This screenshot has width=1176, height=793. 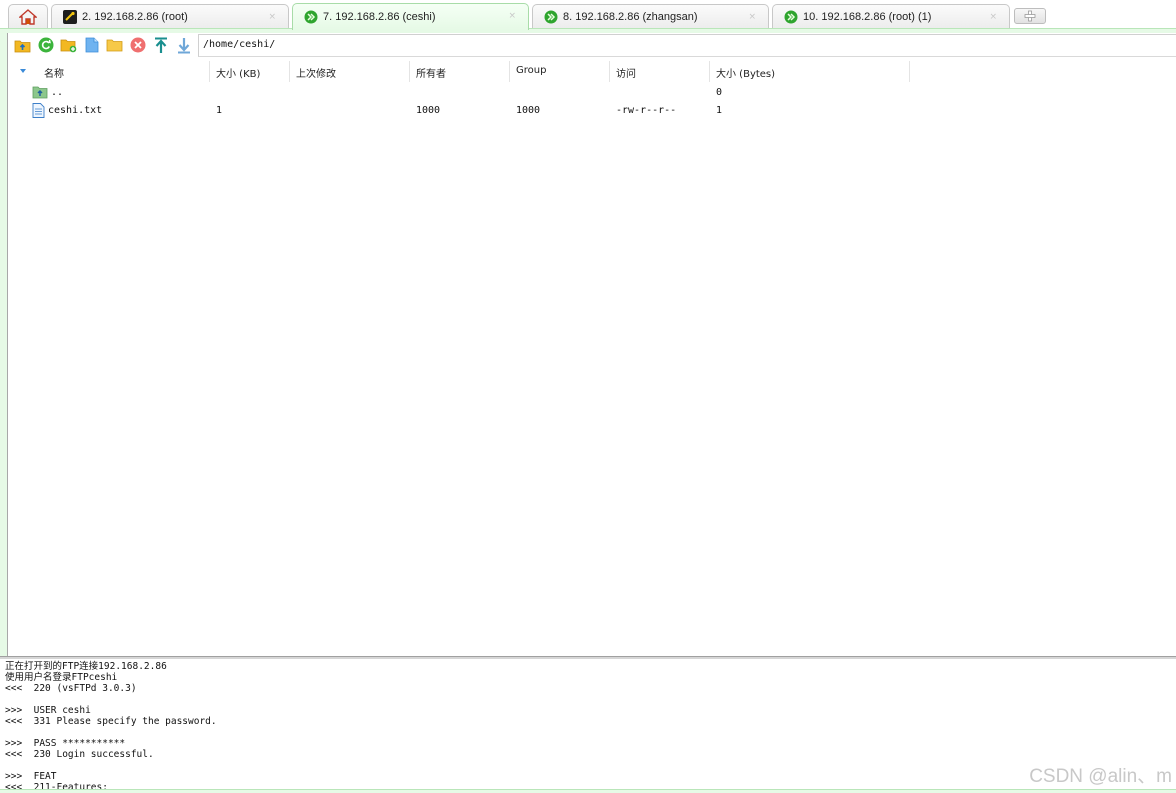 I want to click on new-file-button, so click(x=91, y=45).